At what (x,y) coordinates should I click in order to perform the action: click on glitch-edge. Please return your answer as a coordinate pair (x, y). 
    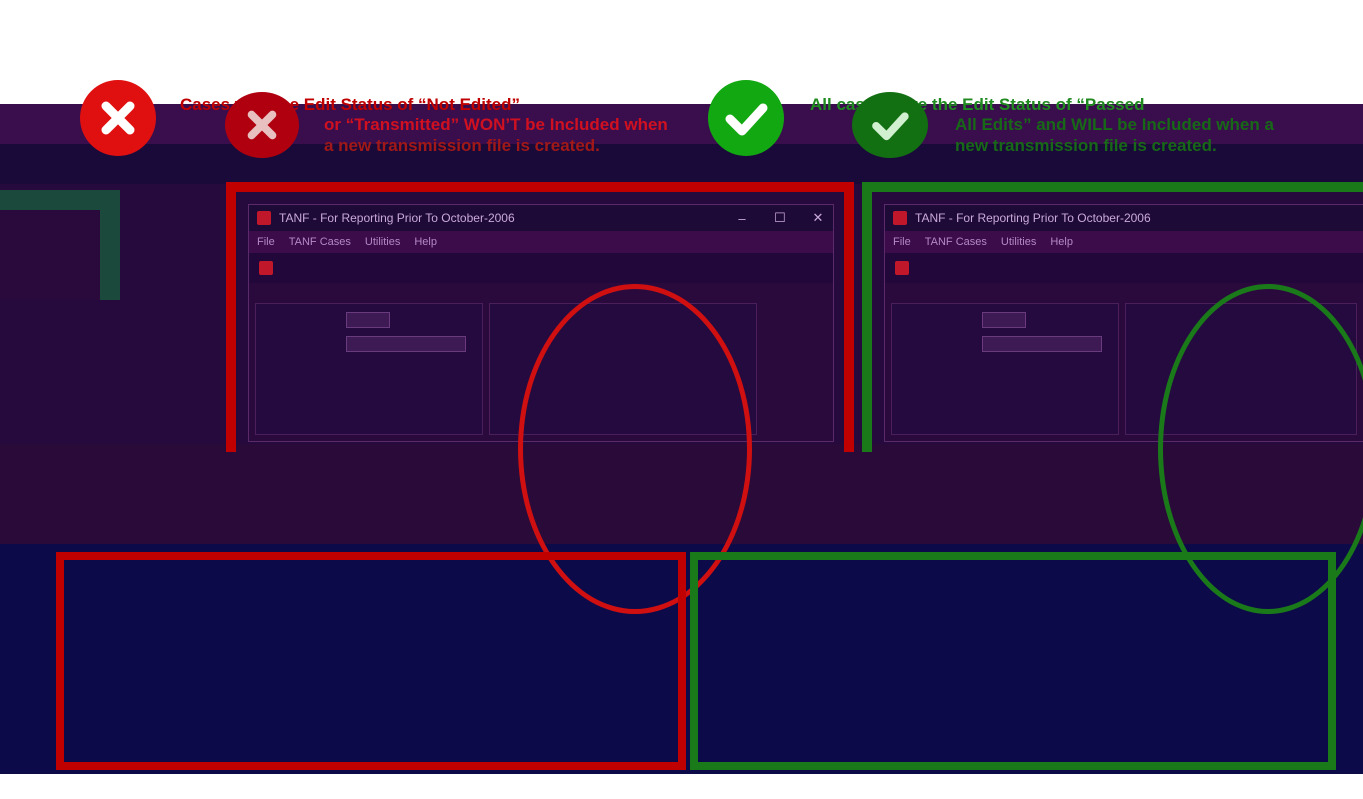
    Looking at the image, I should click on (50, 255).